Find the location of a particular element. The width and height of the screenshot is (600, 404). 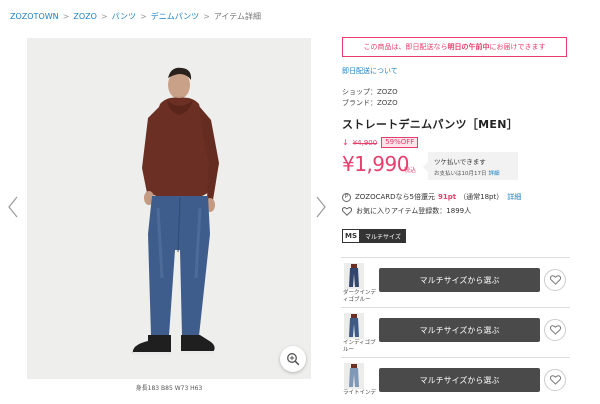

price-down-icon: ↓ is located at coordinates (345, 142).